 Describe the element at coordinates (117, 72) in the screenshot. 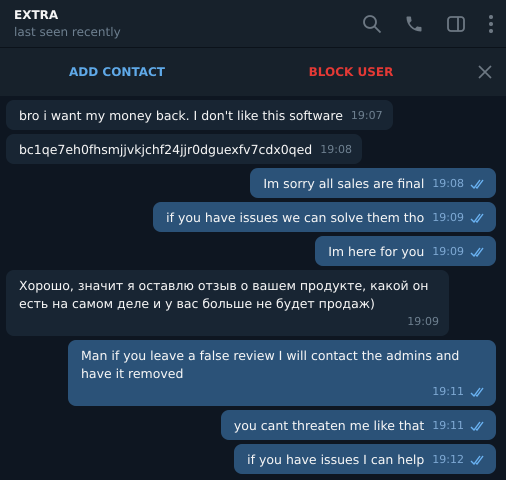

I see `add-contact-button: ADD CONTACT` at that location.